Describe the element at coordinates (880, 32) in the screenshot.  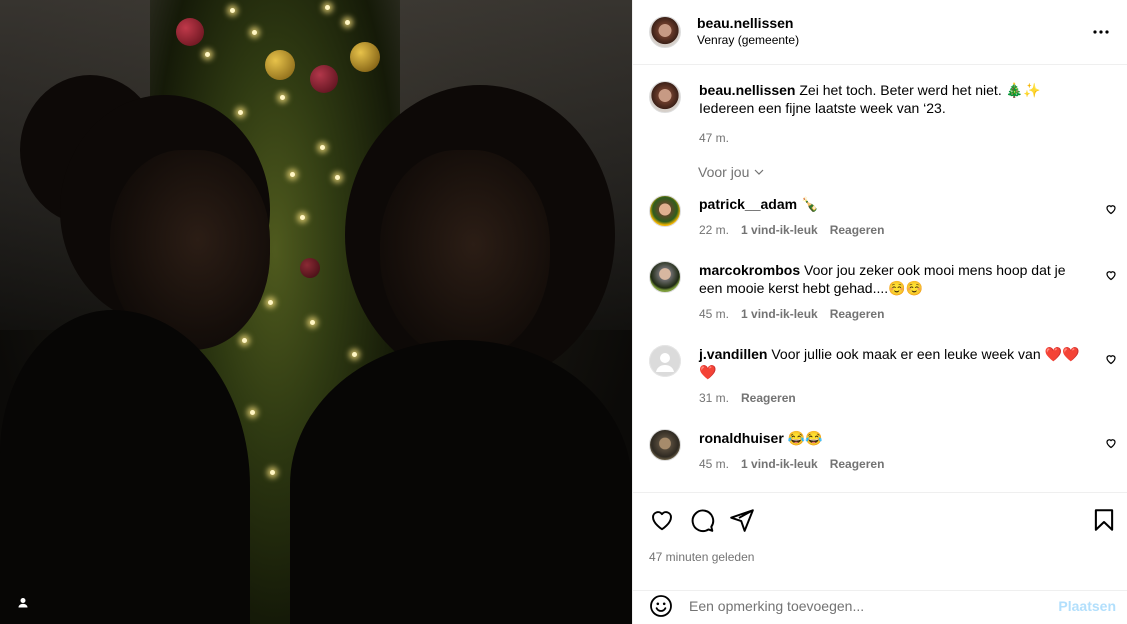
I see `post-header: beau.nellissen Venray (gemeente)` at that location.